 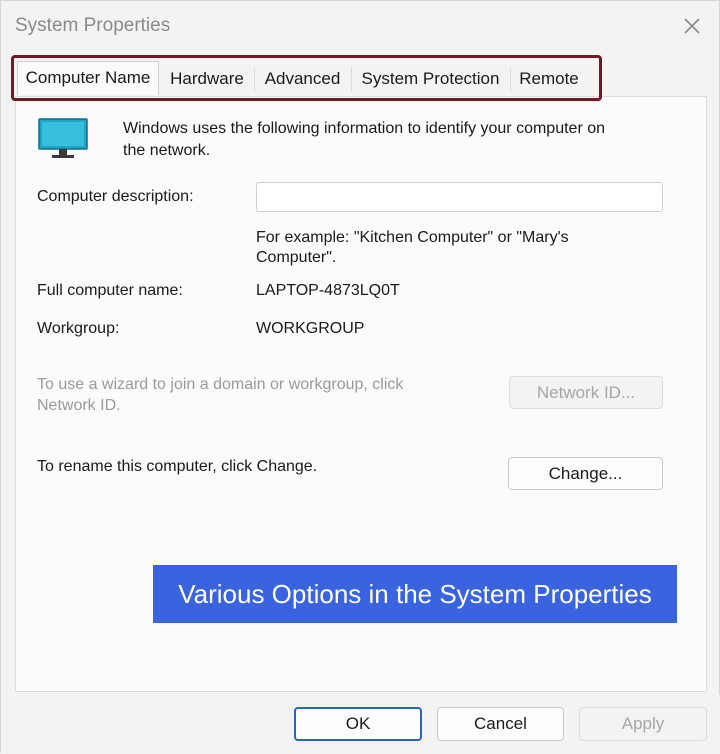 What do you see at coordinates (177, 466) in the screenshot?
I see `rename-text: To rename this computer, click Change.` at bounding box center [177, 466].